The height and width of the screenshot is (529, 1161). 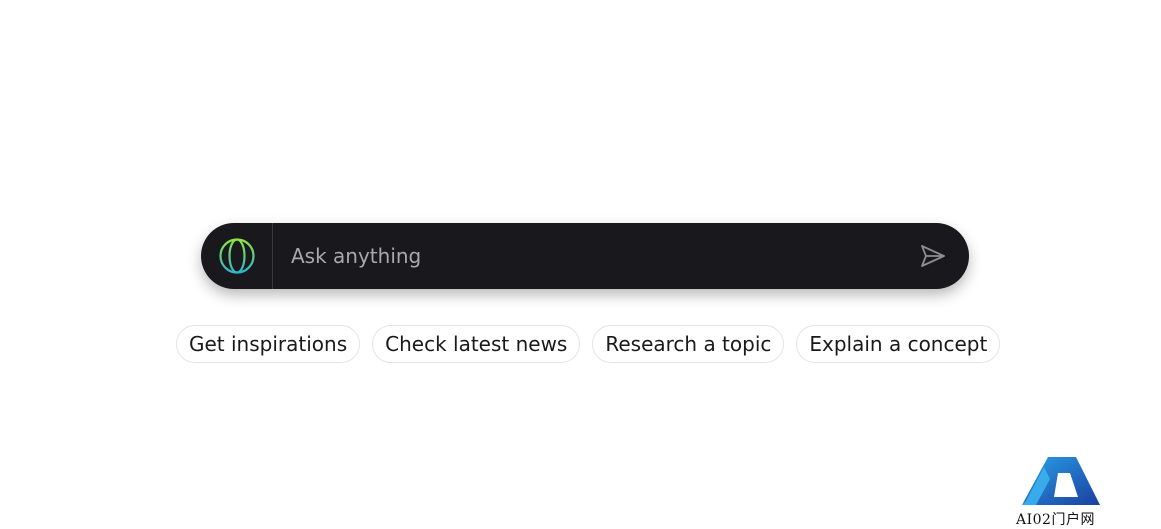 I want to click on globe-icon, so click(x=236, y=256).